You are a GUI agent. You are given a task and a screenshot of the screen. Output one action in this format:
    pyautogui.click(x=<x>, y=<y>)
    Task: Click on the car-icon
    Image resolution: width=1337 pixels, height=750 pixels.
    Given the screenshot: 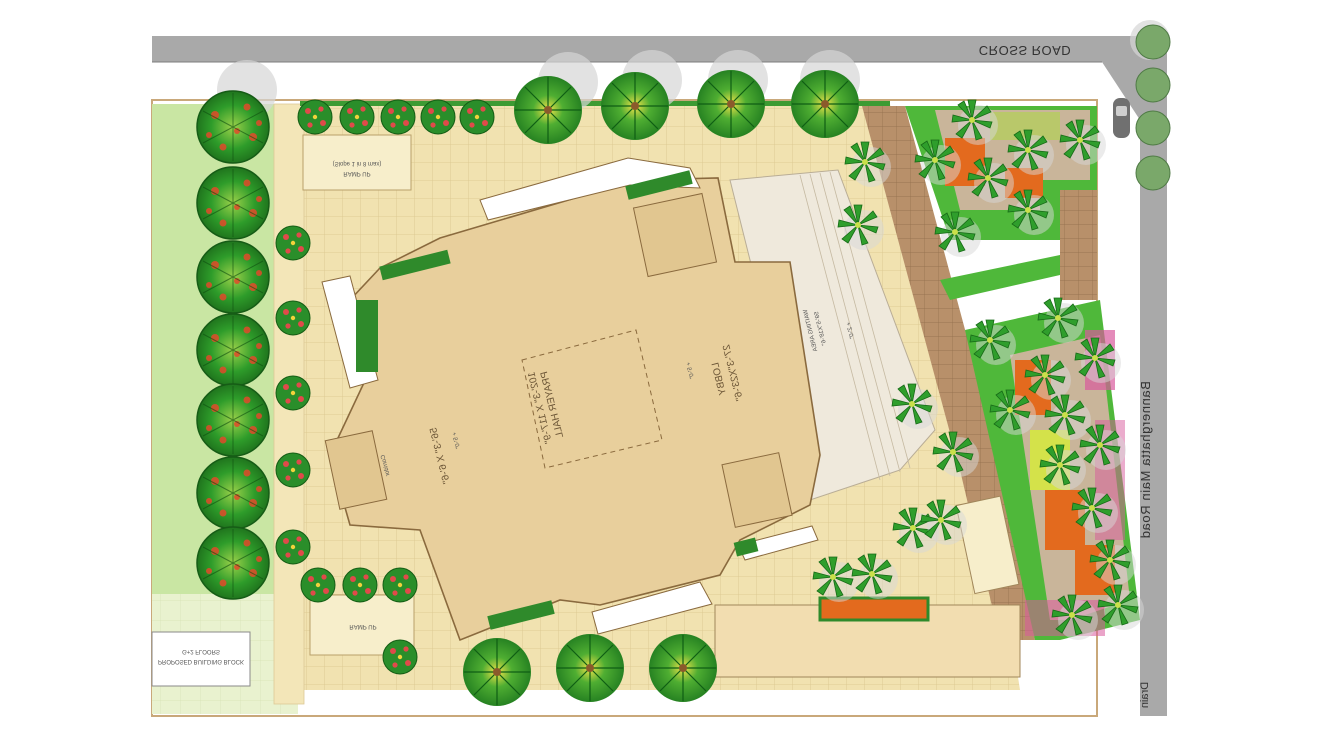 What is the action you would take?
    pyautogui.click(x=1121, y=118)
    